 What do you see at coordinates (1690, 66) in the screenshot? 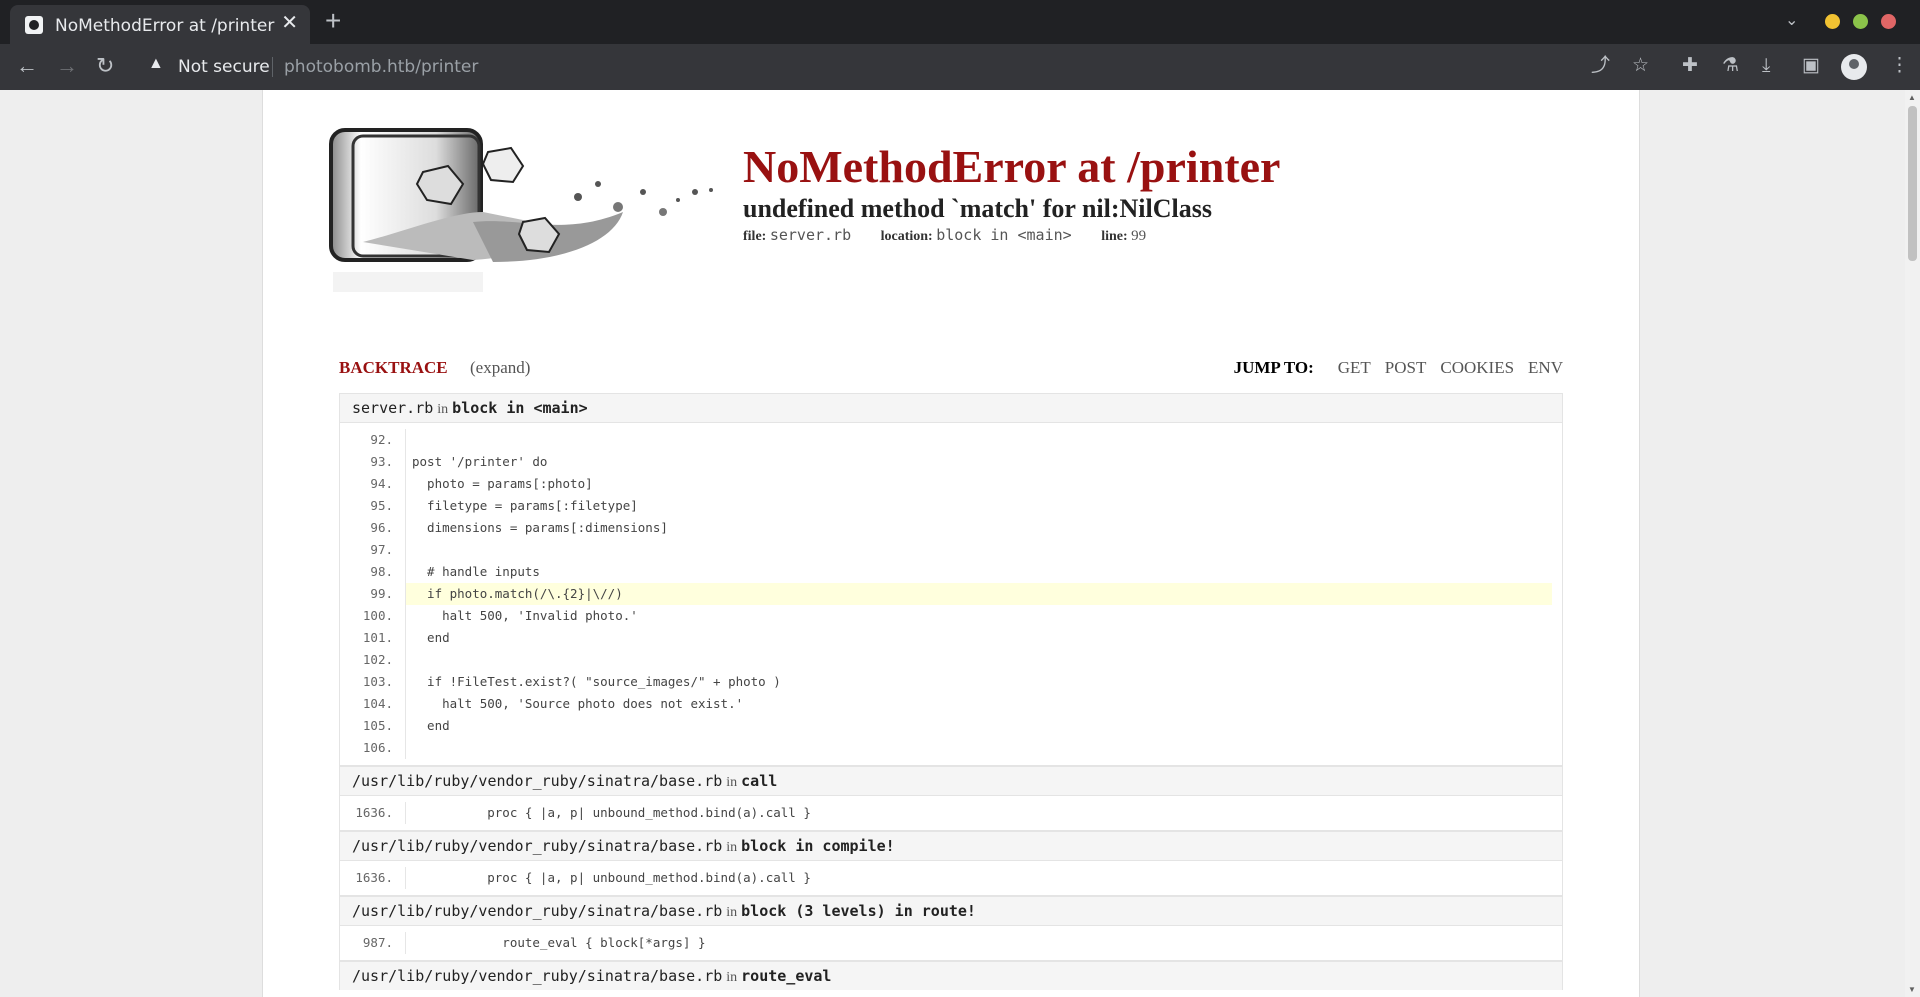
I see `extensions-icon: ✚` at bounding box center [1690, 66].